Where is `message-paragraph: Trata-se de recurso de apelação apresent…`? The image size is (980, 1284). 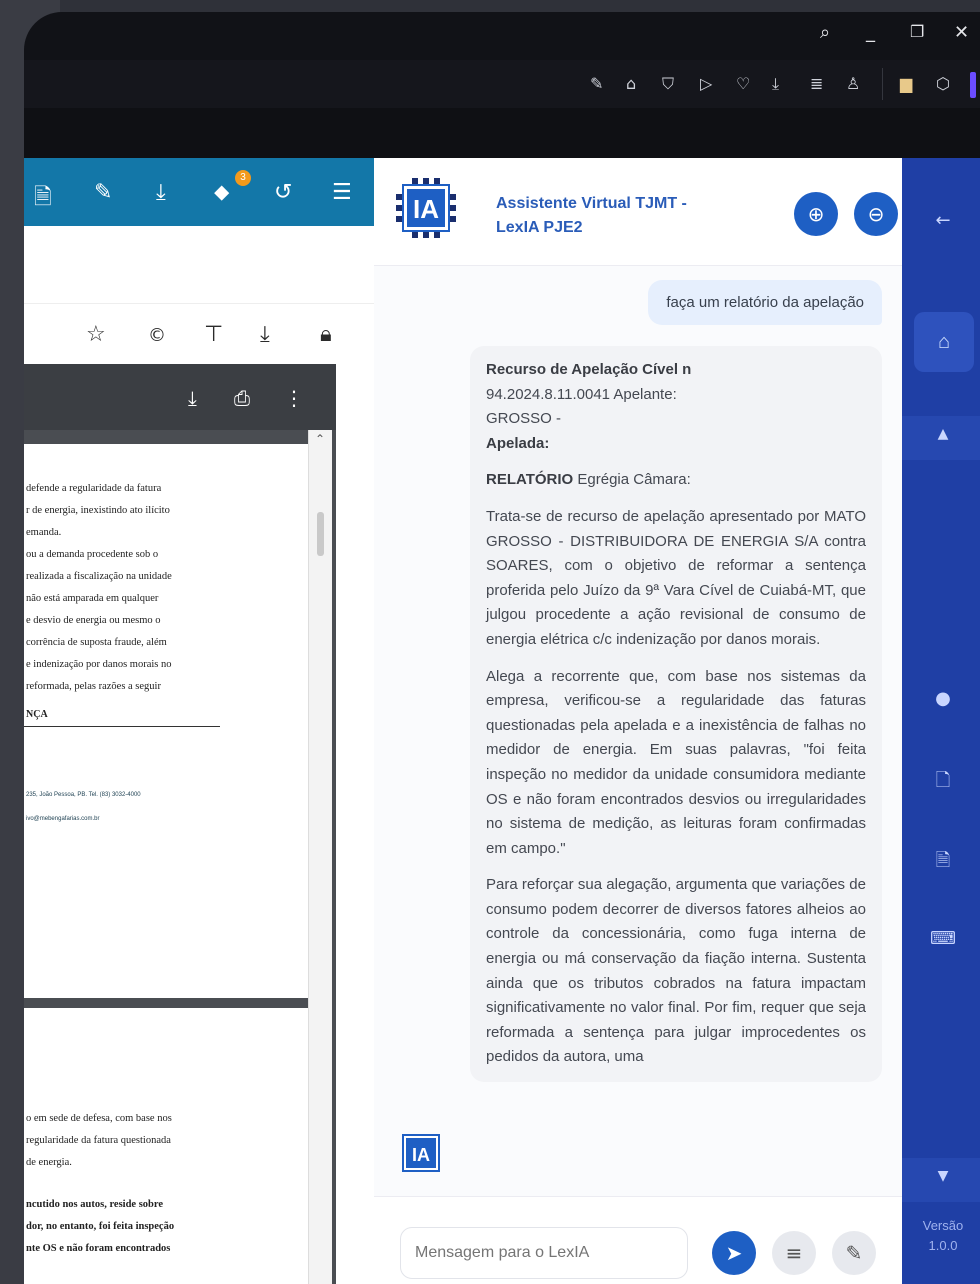 message-paragraph: Trata-se de recurso de apelação apresent… is located at coordinates (676, 577).